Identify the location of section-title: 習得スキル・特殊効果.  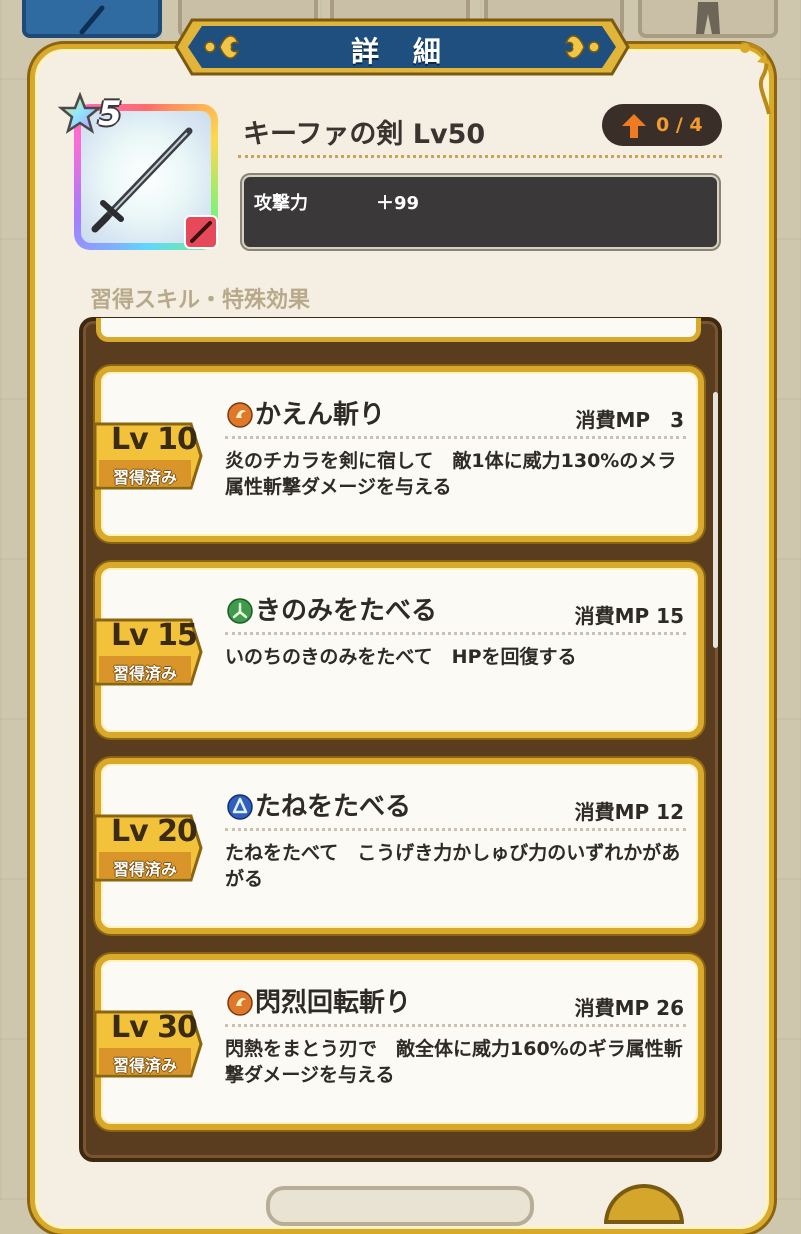
(200, 300).